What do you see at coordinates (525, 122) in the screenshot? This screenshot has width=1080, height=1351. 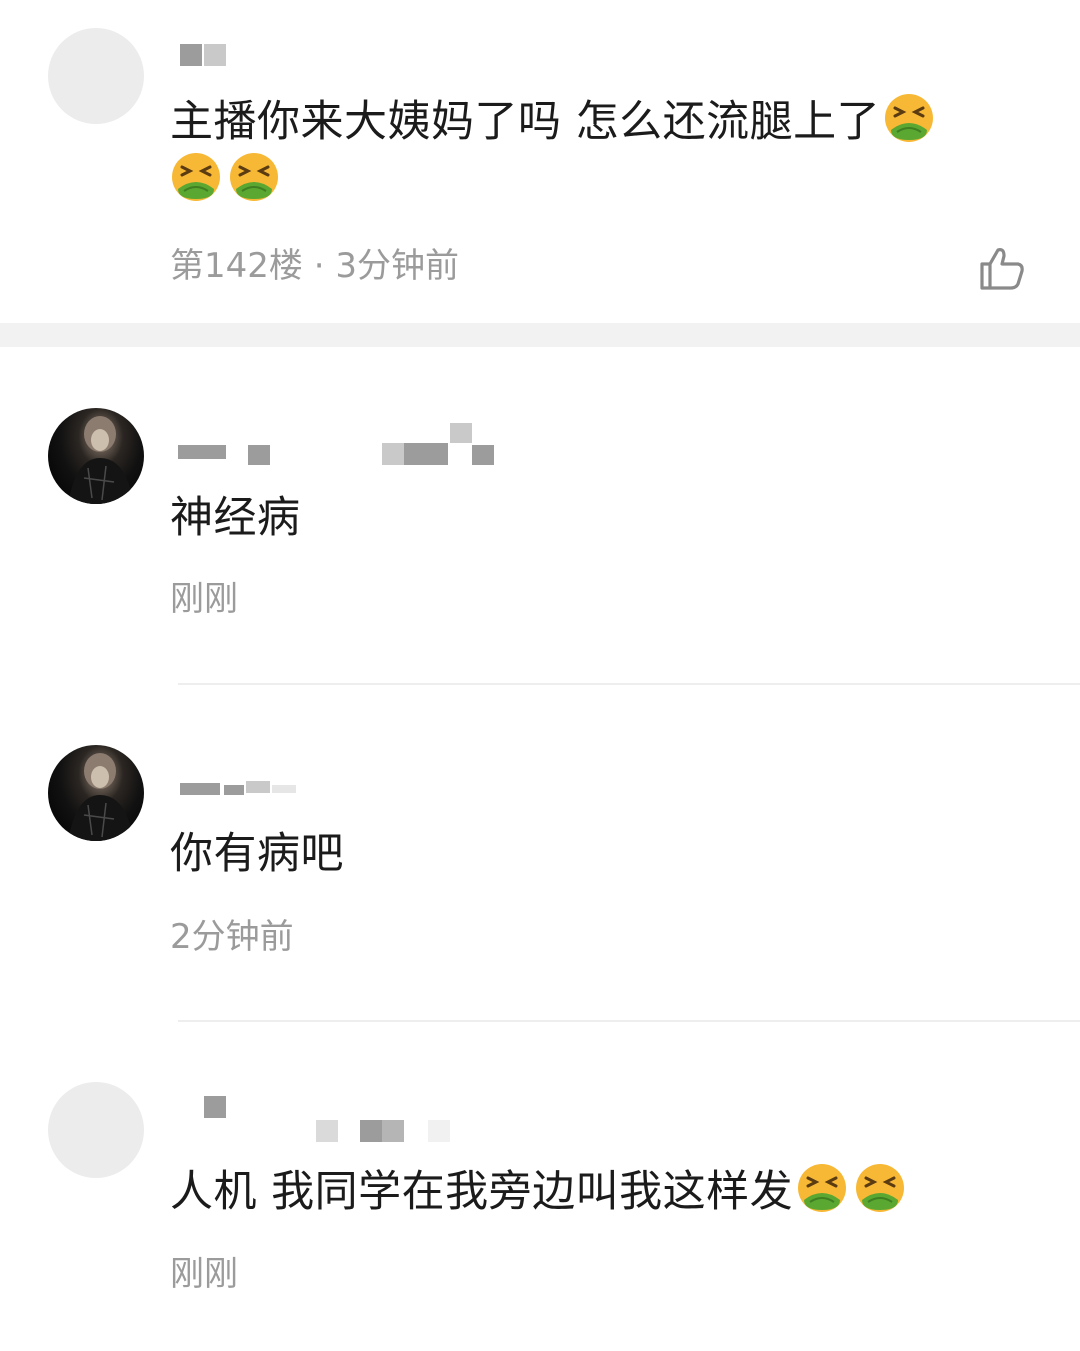 I see `comment-body: 主播你来大姨妈了吗 怎么还流腿上了` at bounding box center [525, 122].